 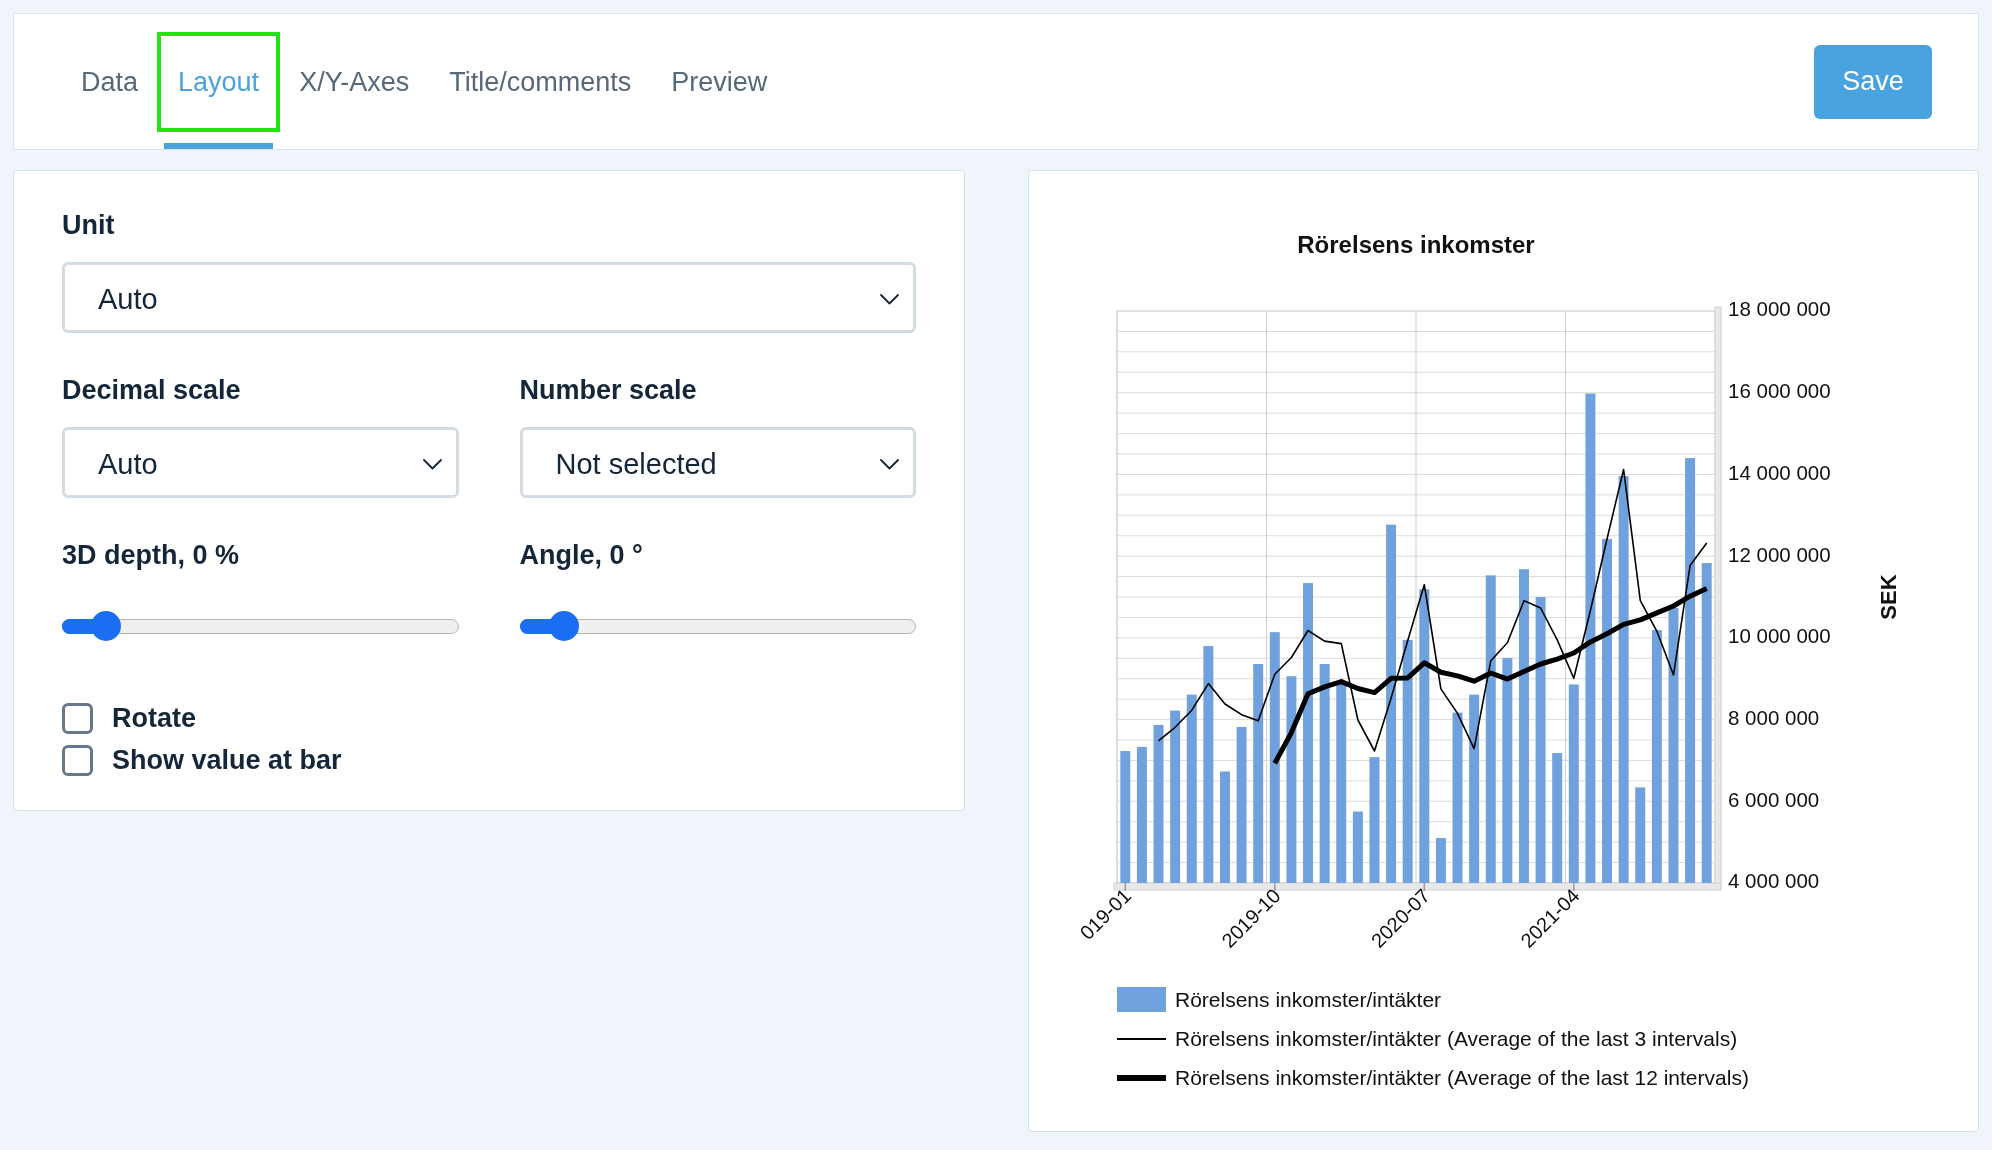 I want to click on axis-tick-label: 8 000 000, so click(x=1774, y=717).